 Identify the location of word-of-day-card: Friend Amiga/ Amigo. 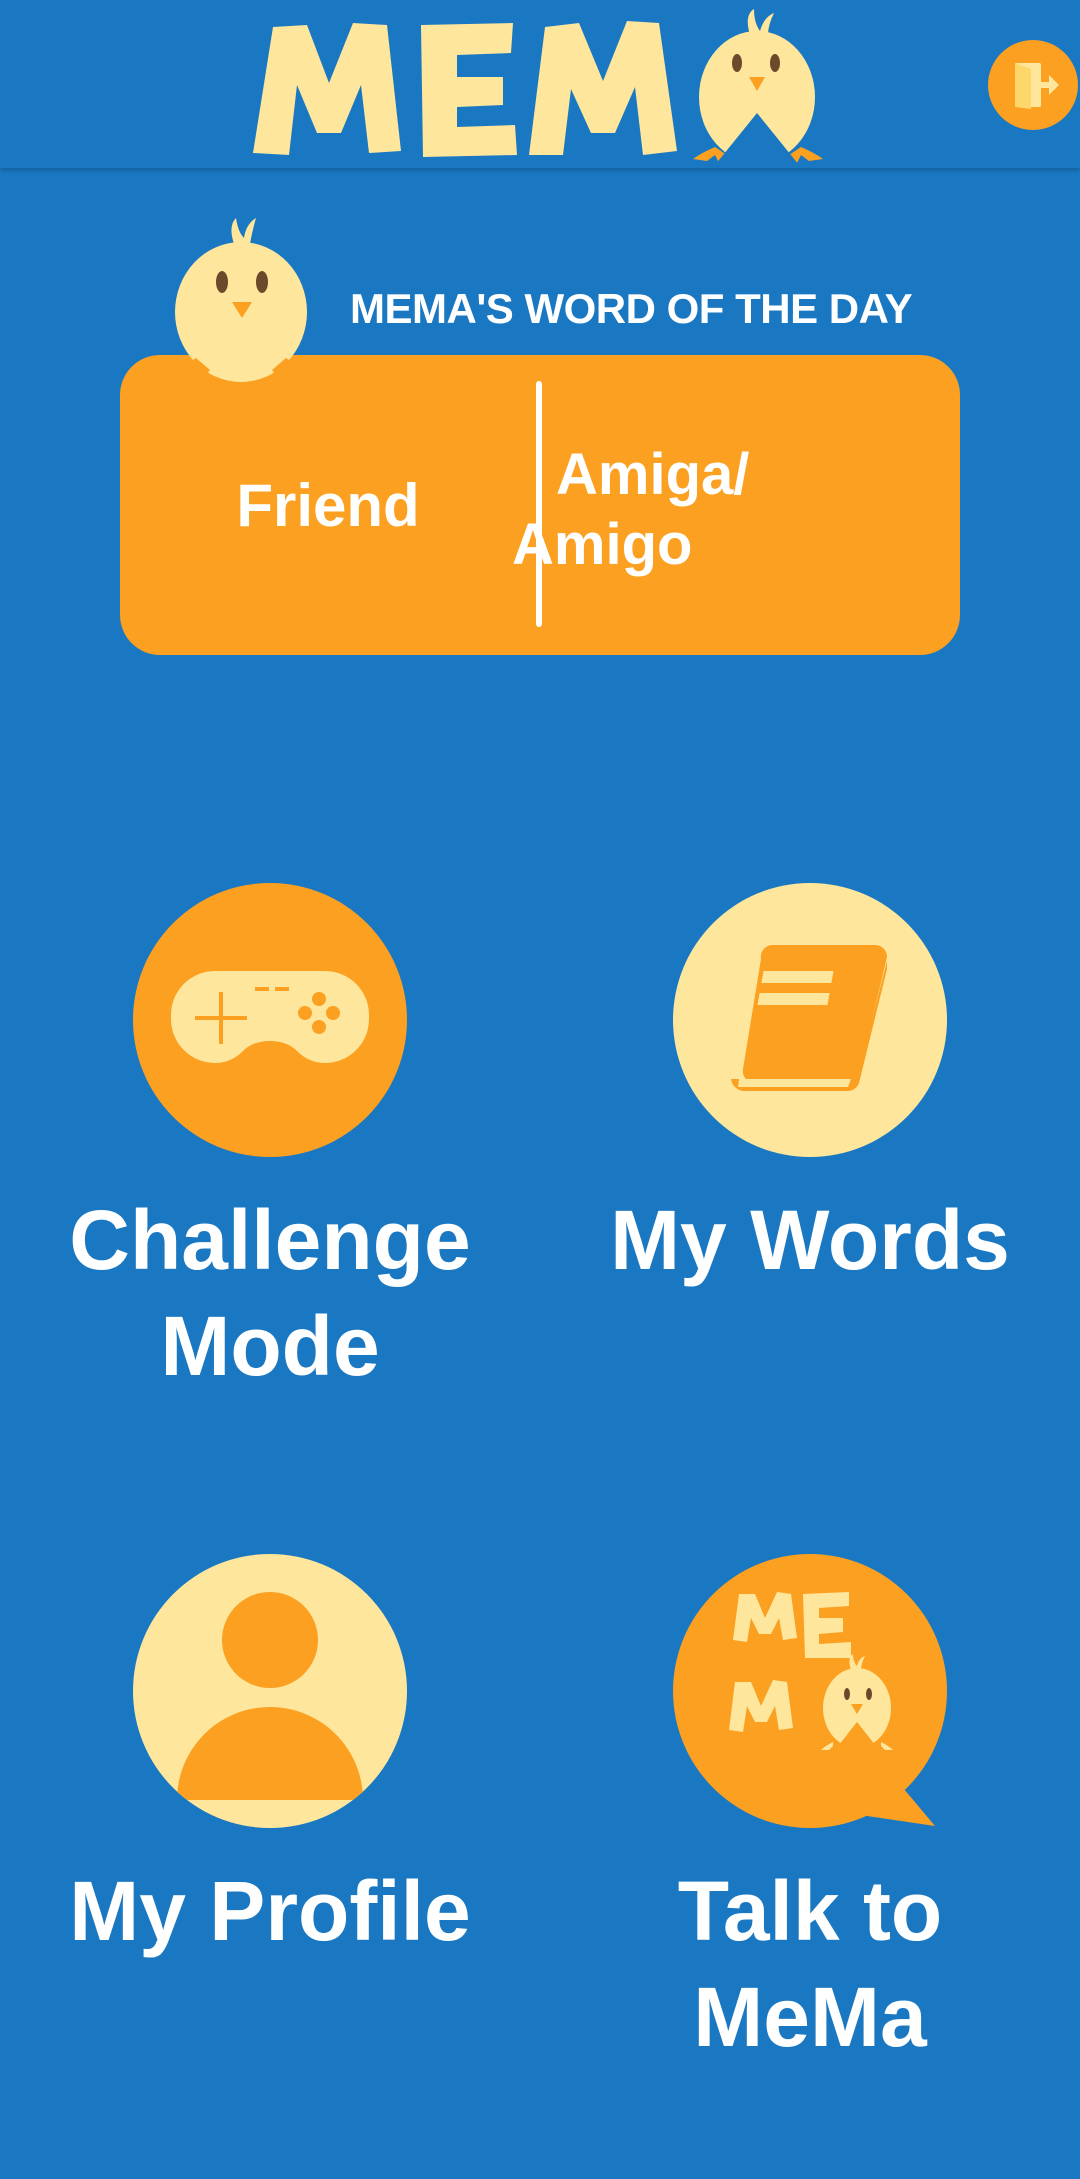
(540, 505).